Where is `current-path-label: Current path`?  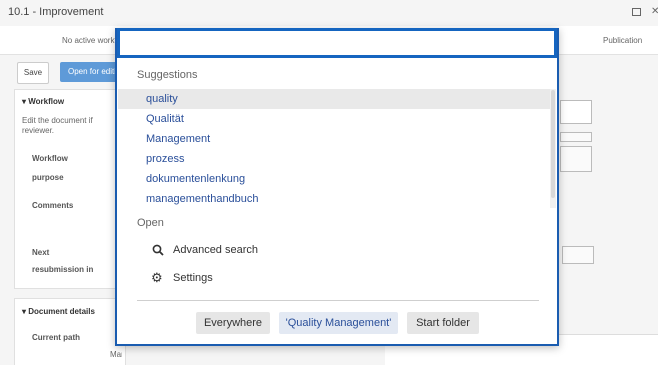 current-path-label: Current path is located at coordinates (56, 337).